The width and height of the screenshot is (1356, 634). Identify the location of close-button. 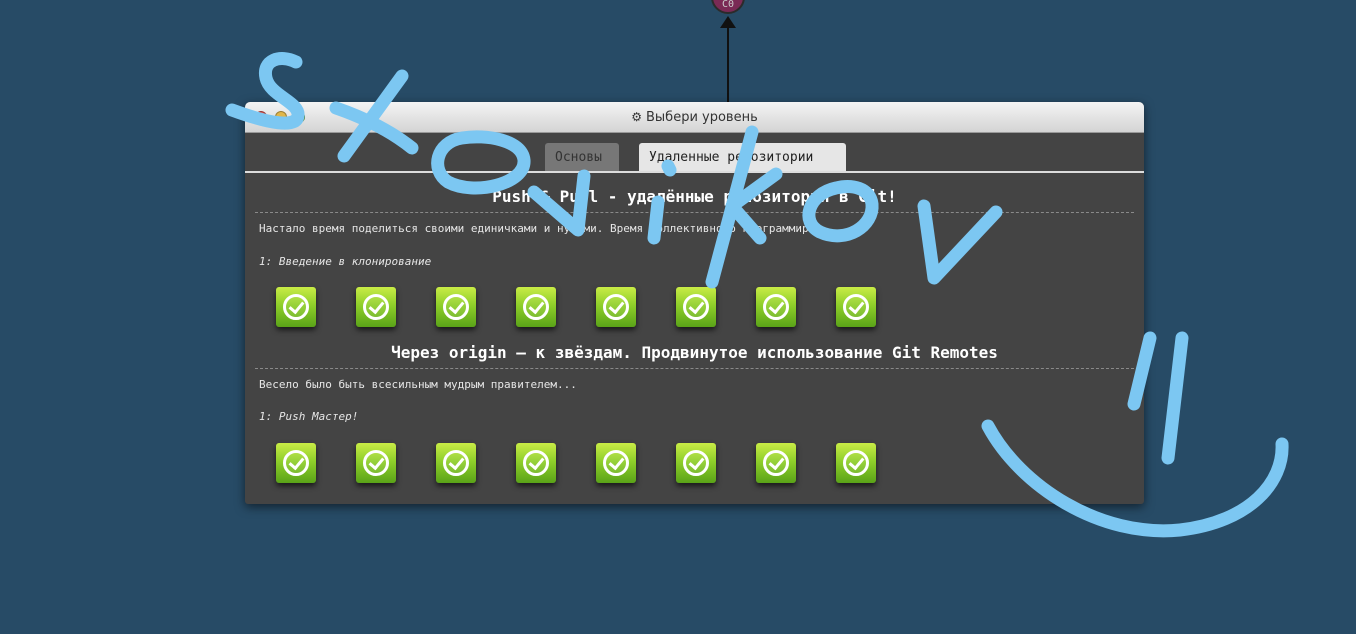
(261, 117).